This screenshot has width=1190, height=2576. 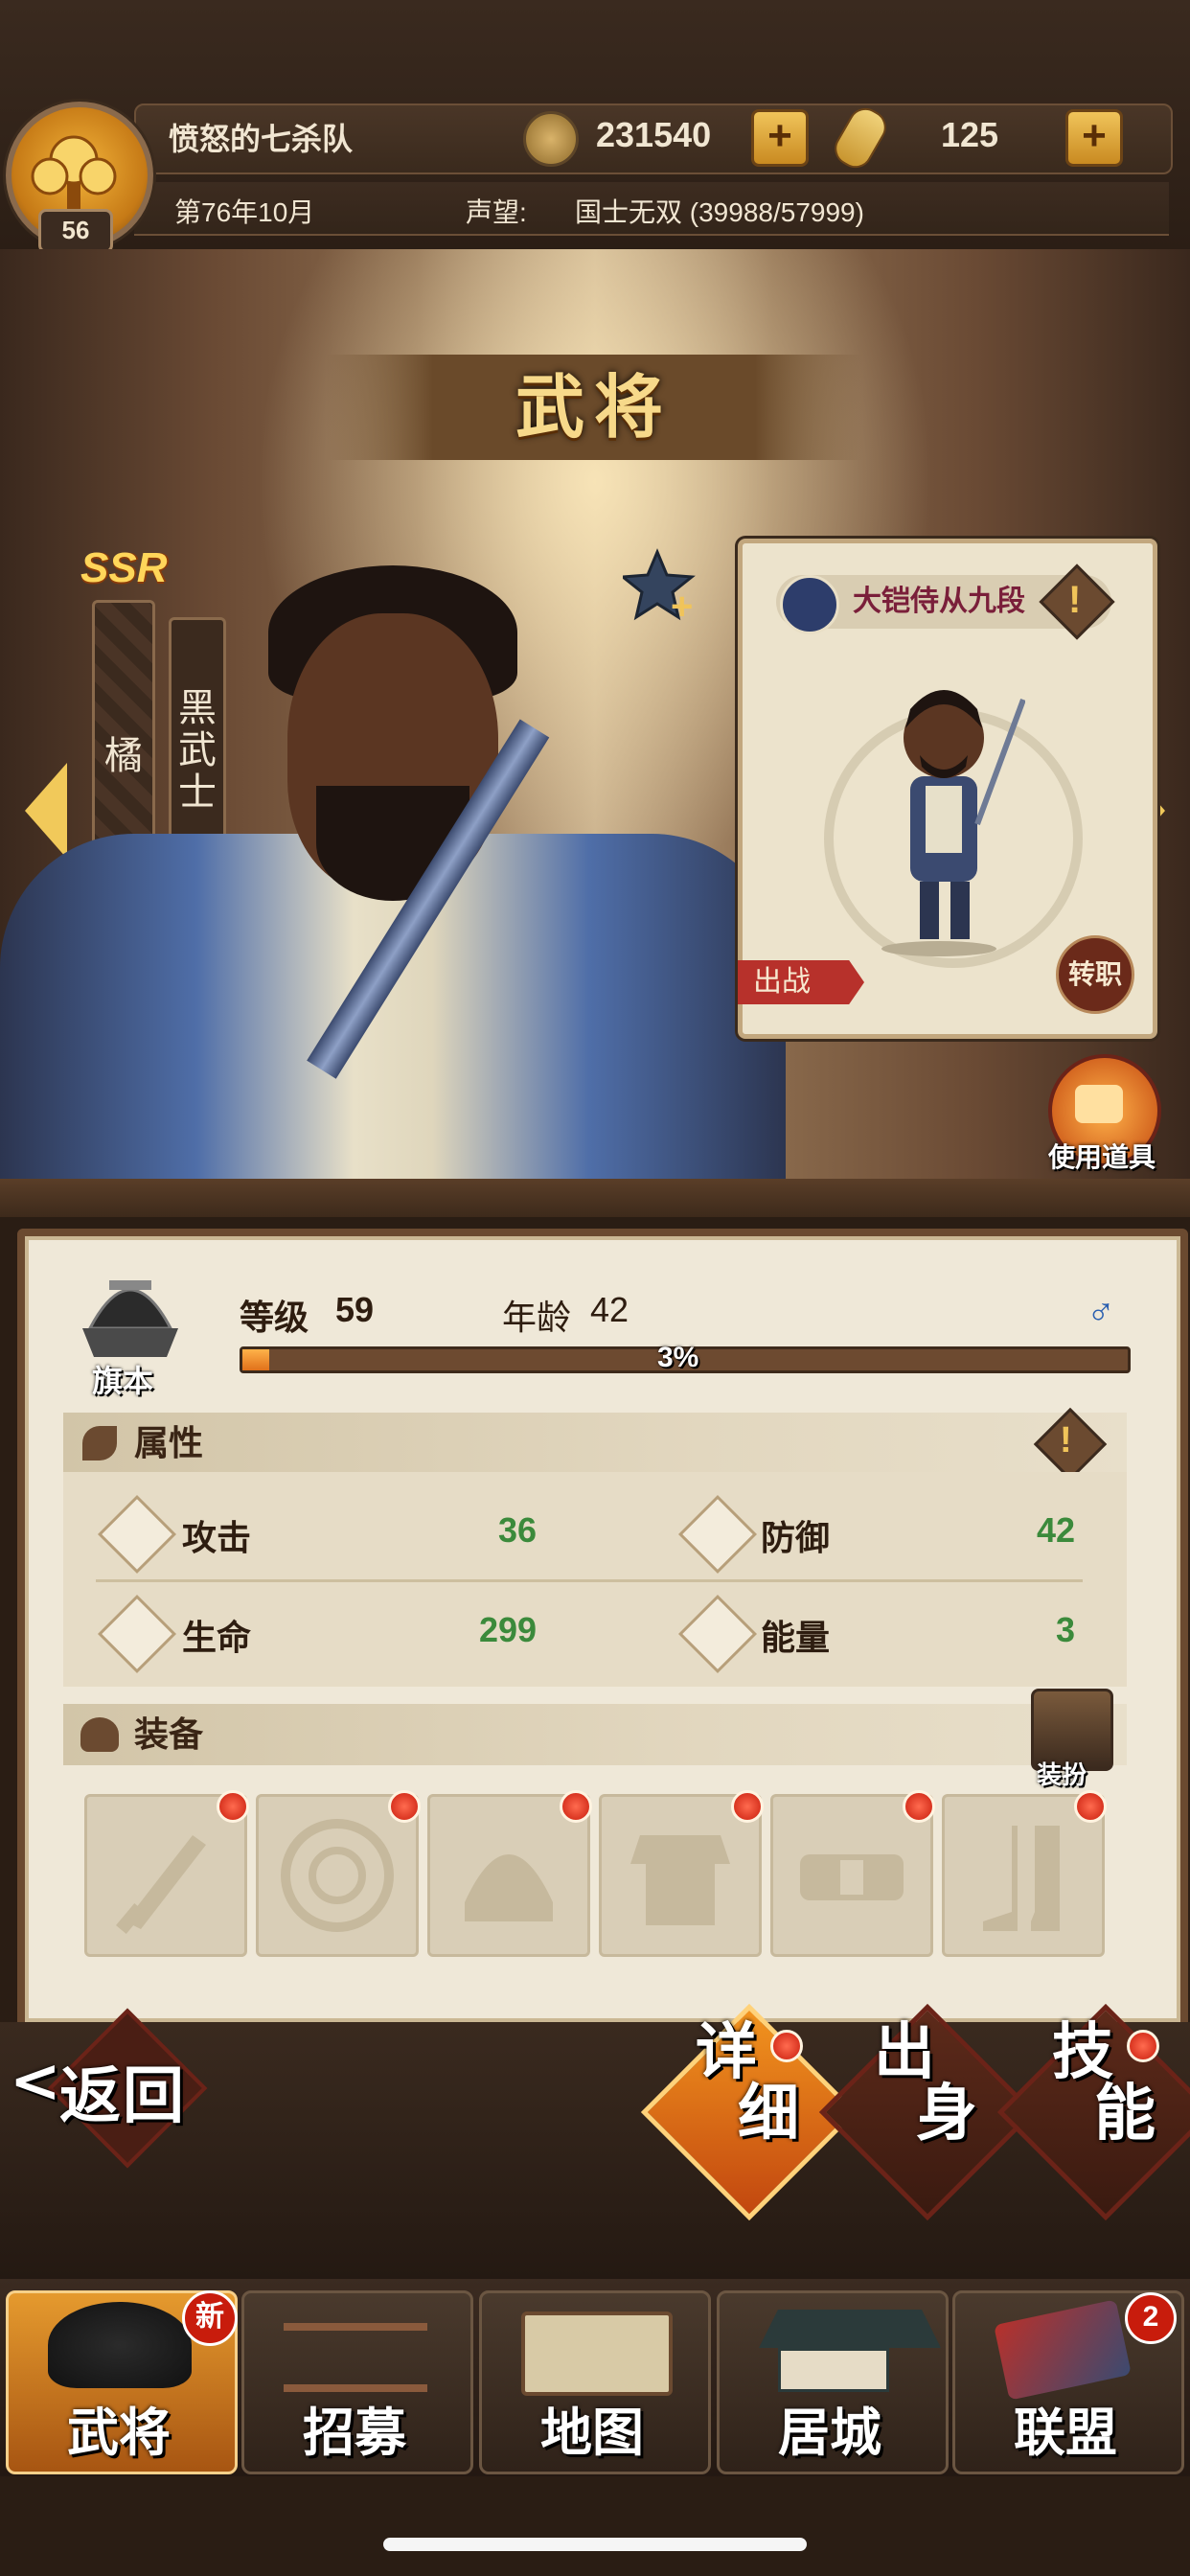 I want to click on map-scroll-icon, so click(x=597, y=2354).